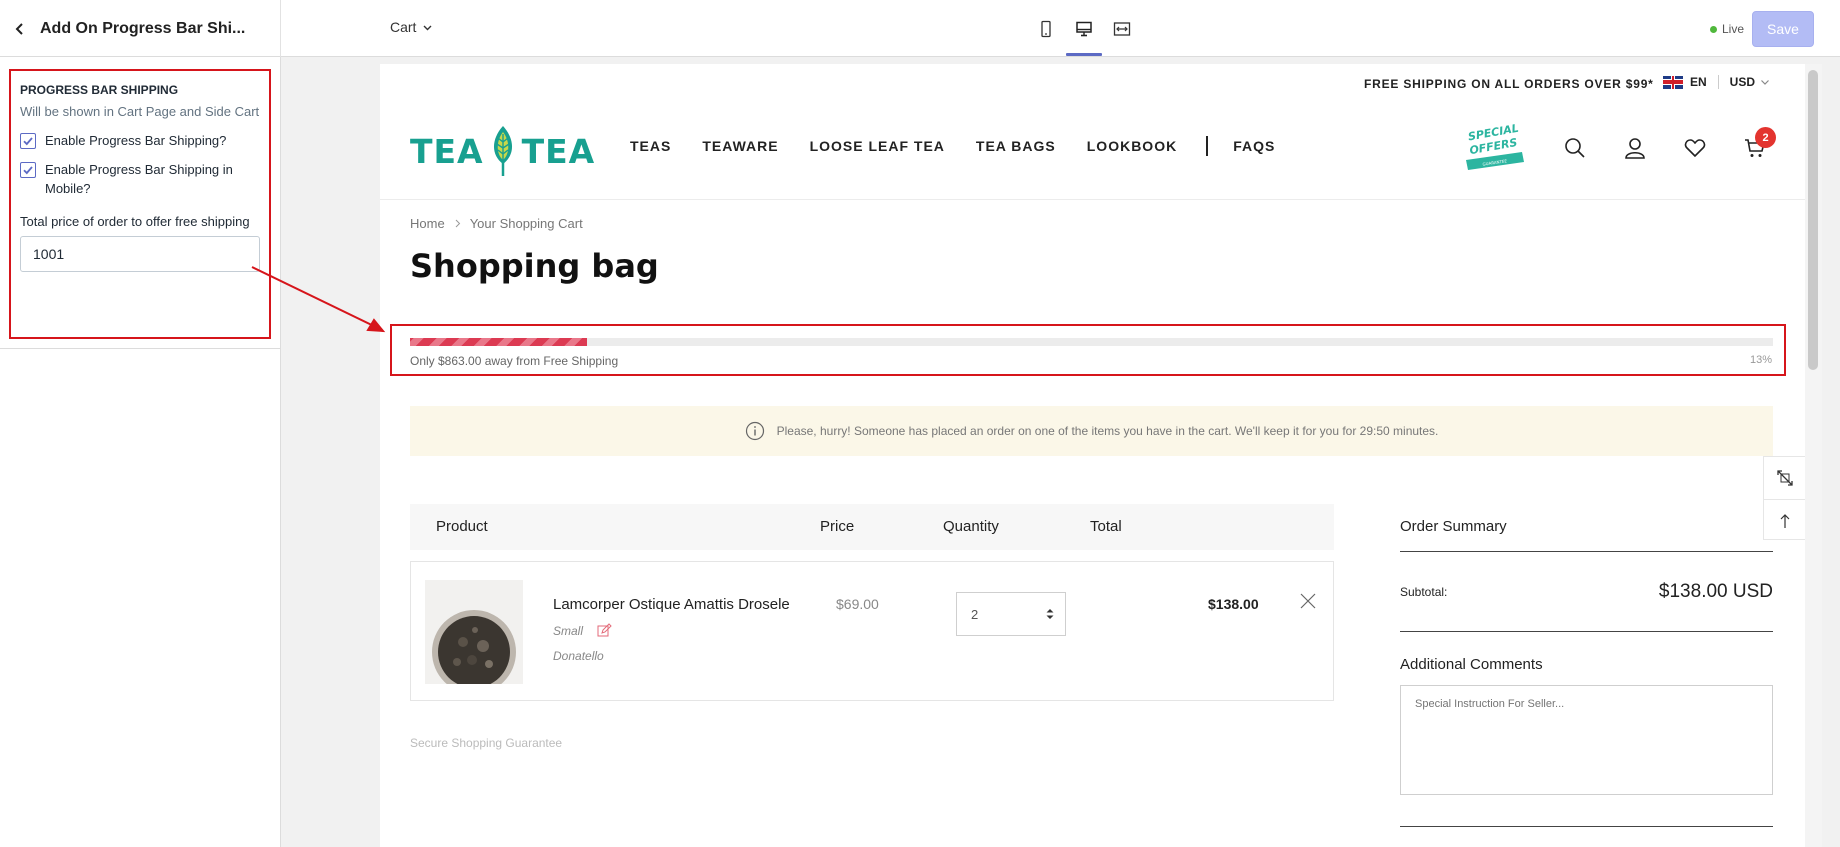  What do you see at coordinates (1713, 29) in the screenshot?
I see `live-dot-icon` at bounding box center [1713, 29].